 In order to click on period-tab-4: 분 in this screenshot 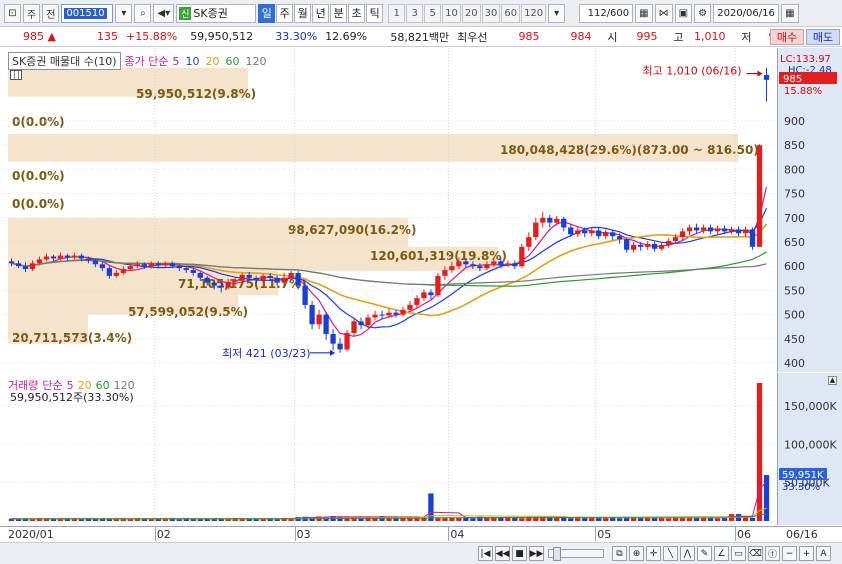, I will do `click(339, 13)`.